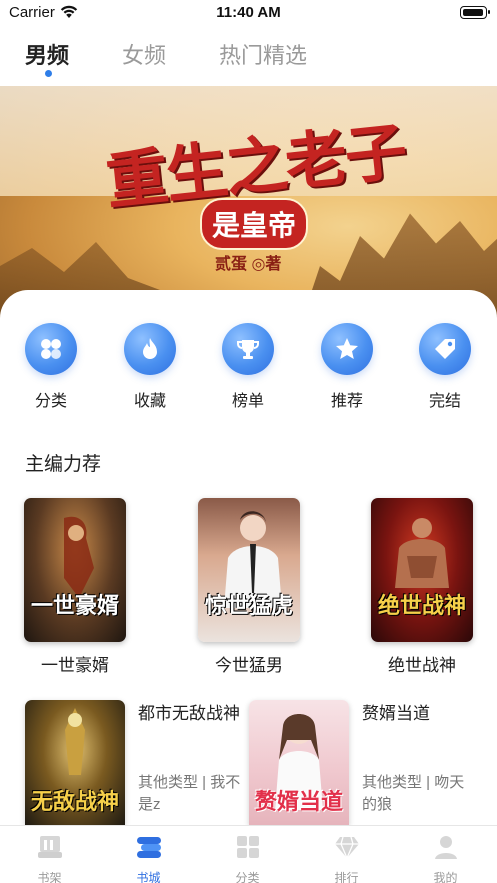  I want to click on category-label: 推荐, so click(346, 401).